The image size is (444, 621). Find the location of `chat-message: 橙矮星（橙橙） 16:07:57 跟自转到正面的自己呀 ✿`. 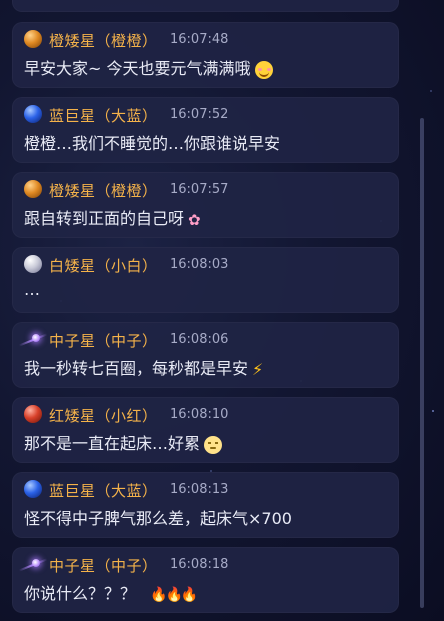

chat-message: 橙矮星（橙橙） 16:07:57 跟自转到正面的自己呀 ✿ is located at coordinates (205, 205).